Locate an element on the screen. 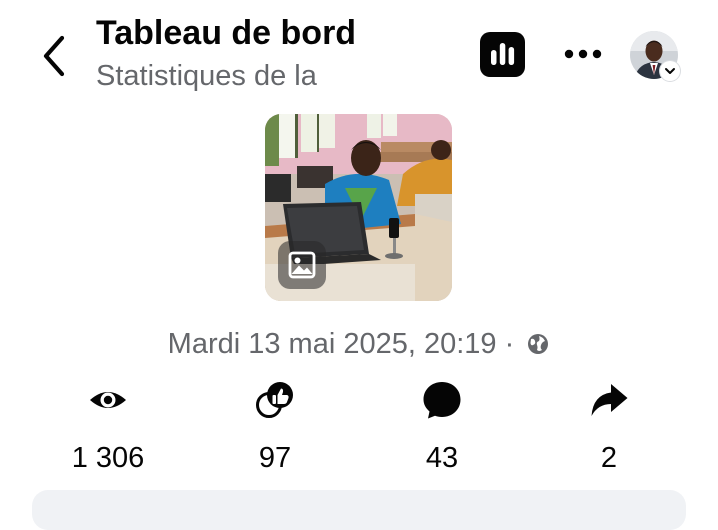  photo-badge is located at coordinates (302, 265).